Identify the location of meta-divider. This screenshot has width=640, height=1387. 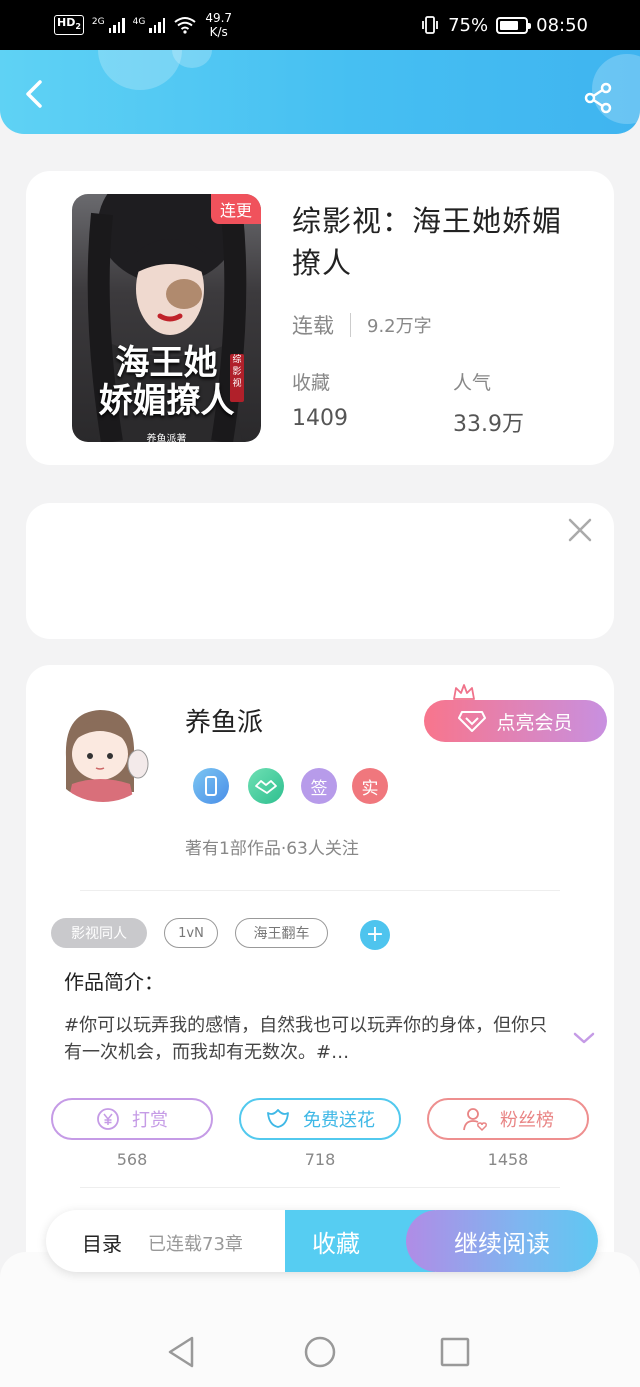
(350, 325).